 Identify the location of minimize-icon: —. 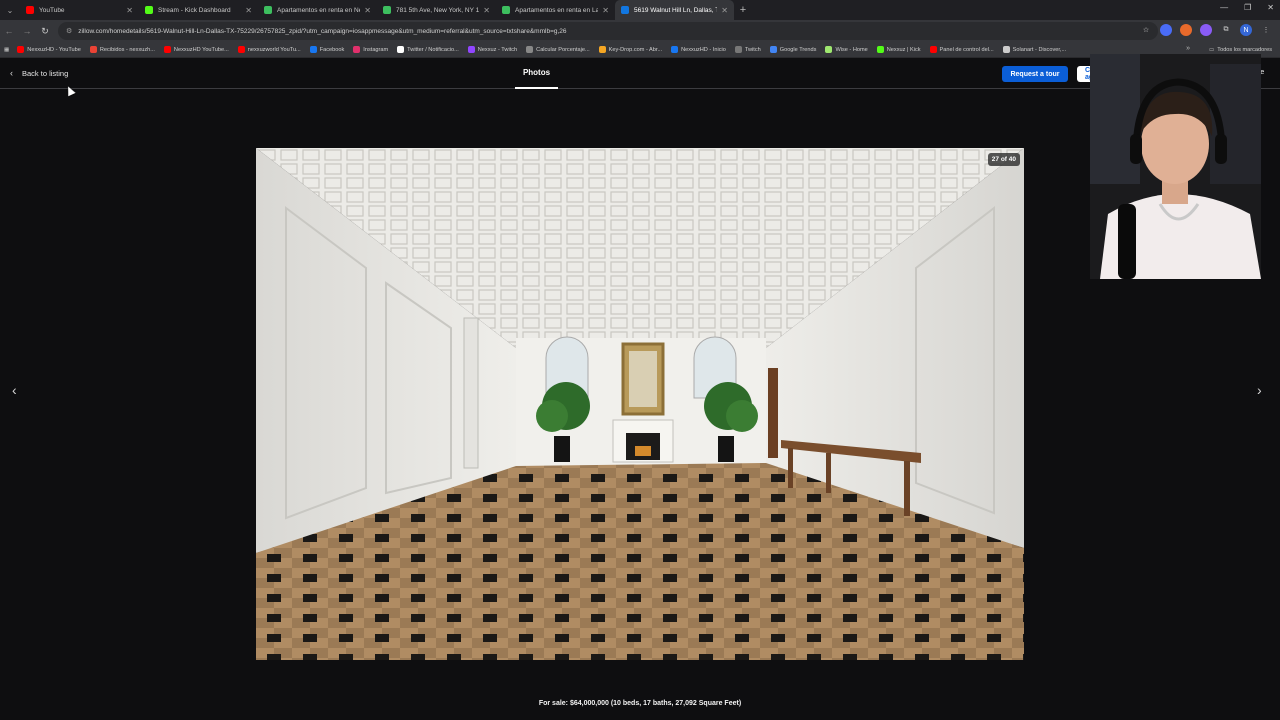
(1224, 7).